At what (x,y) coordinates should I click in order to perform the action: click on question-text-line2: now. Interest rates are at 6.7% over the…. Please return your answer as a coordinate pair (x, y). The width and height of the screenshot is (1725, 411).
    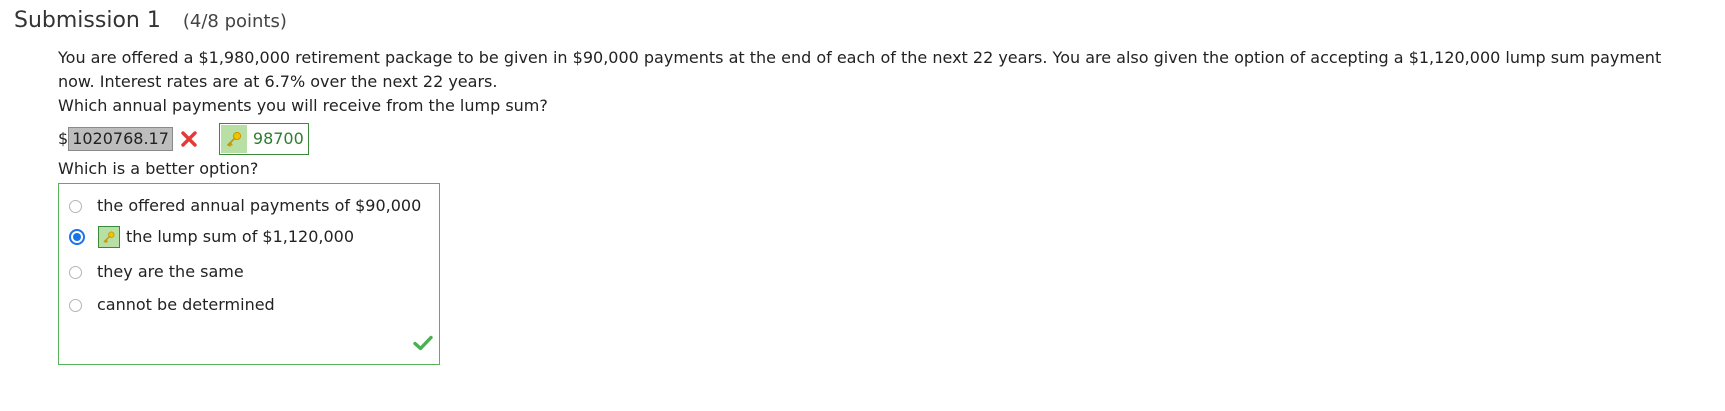
    Looking at the image, I should click on (278, 81).